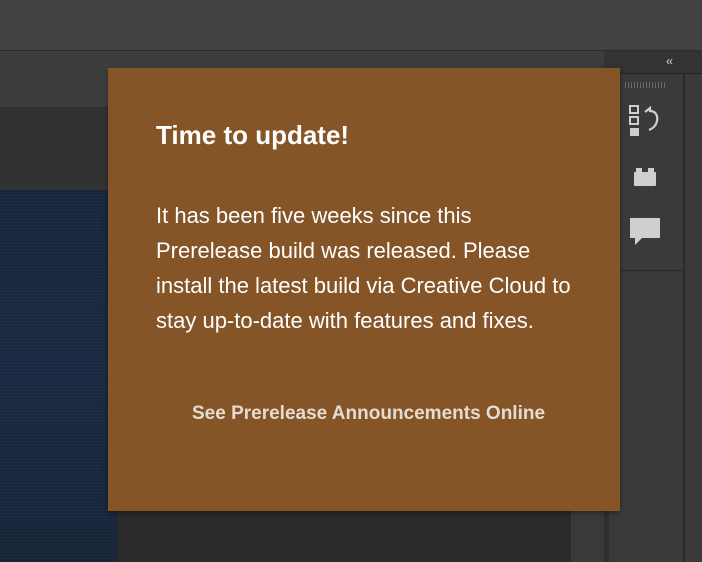 This screenshot has width=702, height=562. I want to click on history-icon, so click(645, 121).